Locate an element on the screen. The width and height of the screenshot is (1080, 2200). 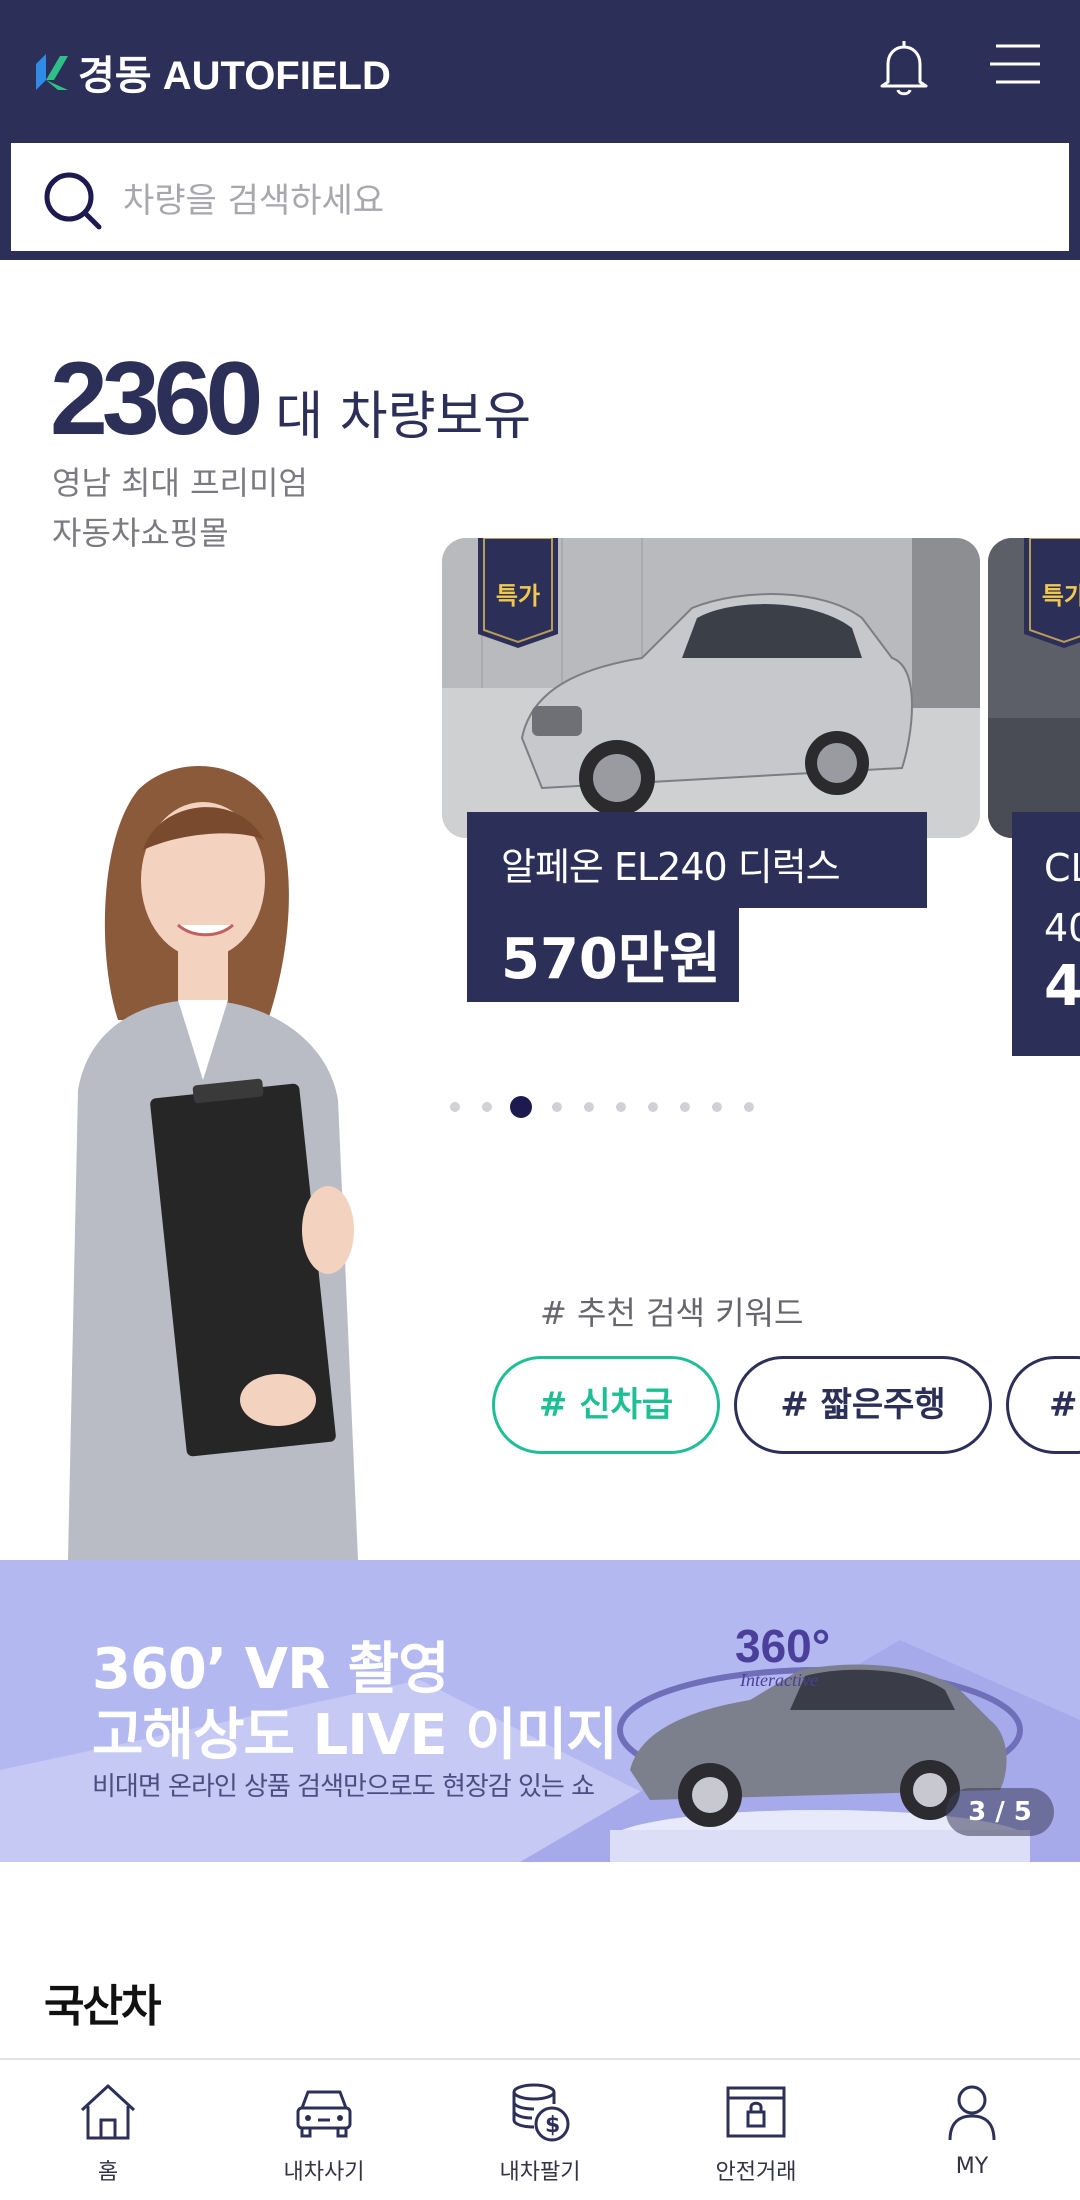
hero-tagline: 영남 최대 프리미엄 자동차쇼핑몰 is located at coordinates (180, 508).